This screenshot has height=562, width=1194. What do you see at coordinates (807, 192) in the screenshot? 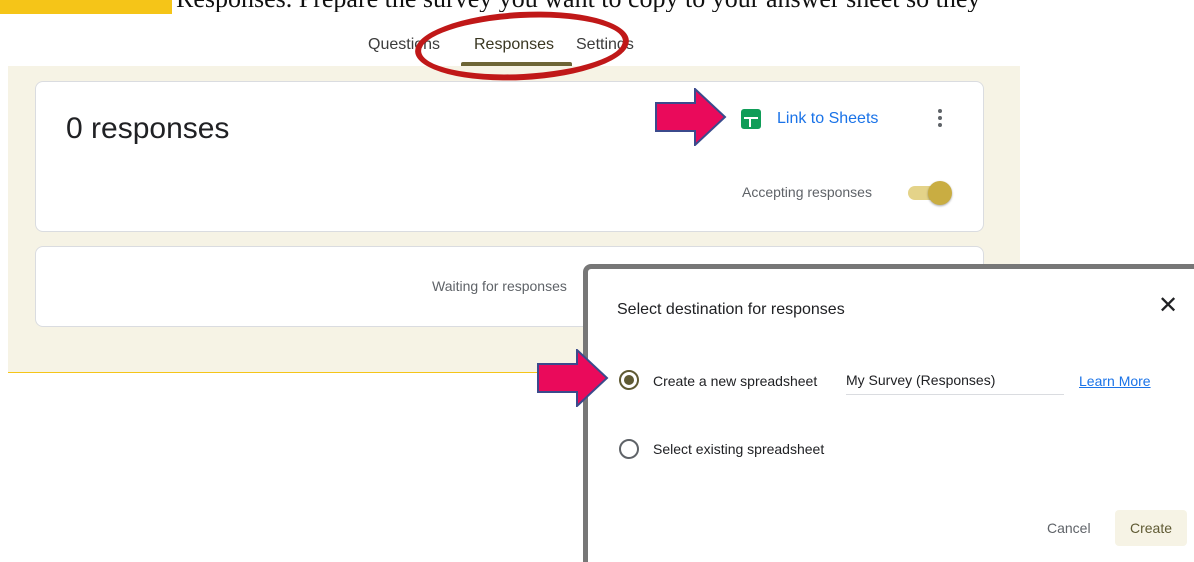
I see `accepting-responses-label: Accepting responses` at bounding box center [807, 192].